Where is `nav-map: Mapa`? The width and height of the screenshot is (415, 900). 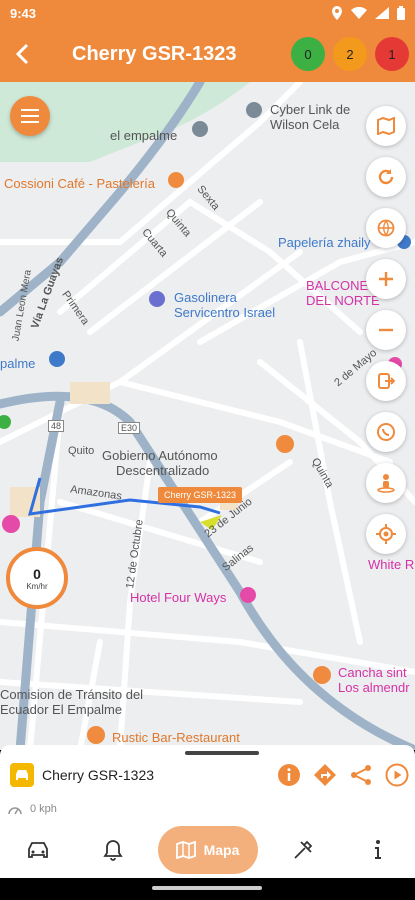 nav-map: Mapa is located at coordinates (207, 850).